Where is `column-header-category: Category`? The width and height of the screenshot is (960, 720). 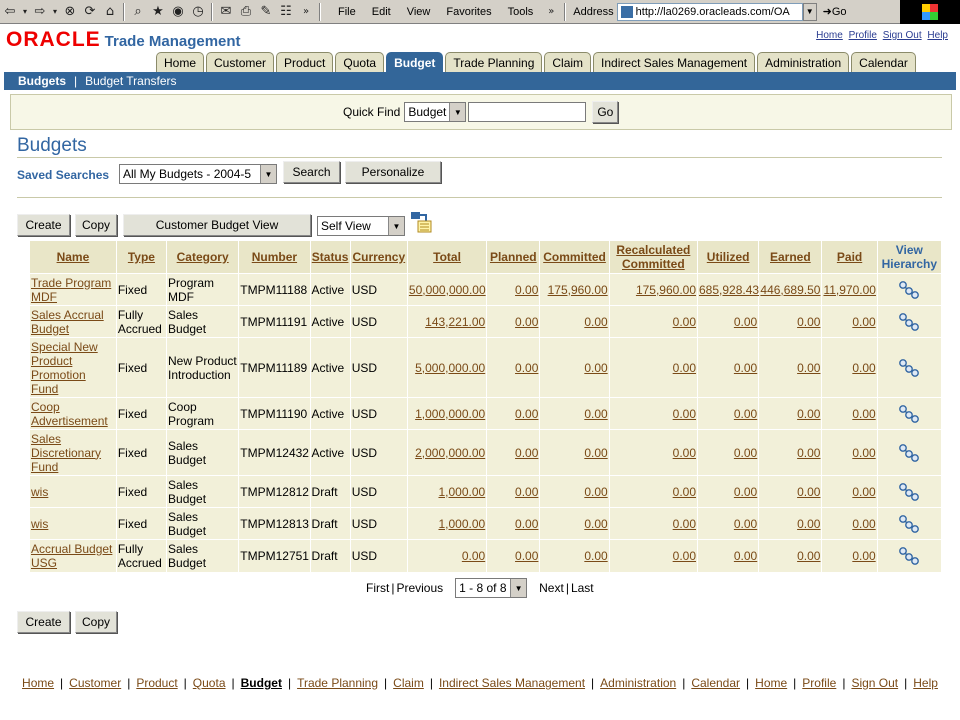 column-header-category: Category is located at coordinates (203, 257).